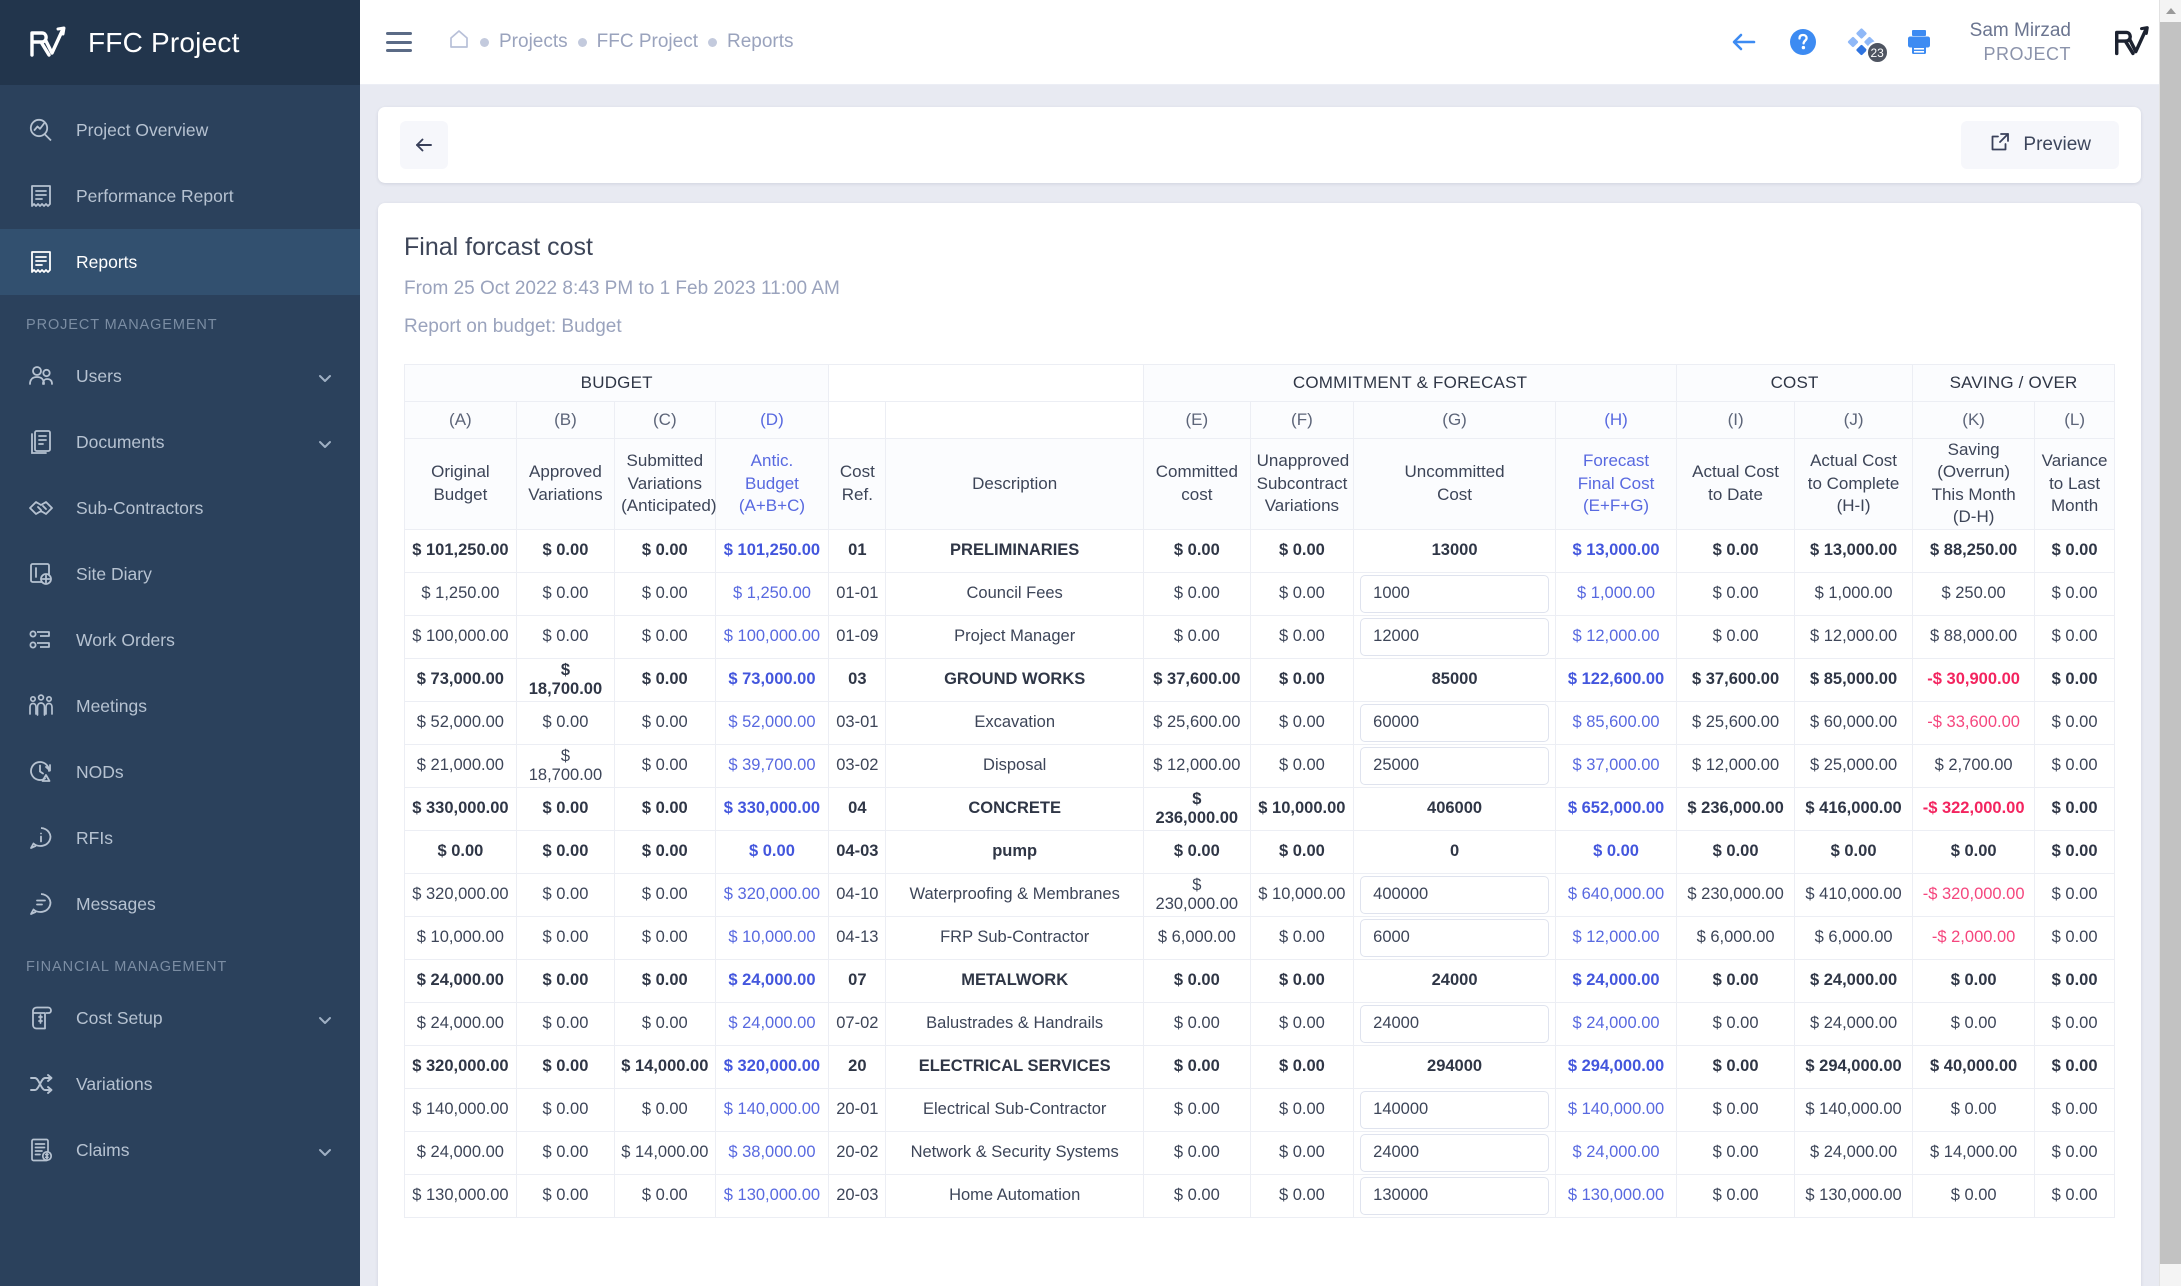 This screenshot has height=1286, width=2181. I want to click on sidebar-item-messages: Messages, so click(180, 904).